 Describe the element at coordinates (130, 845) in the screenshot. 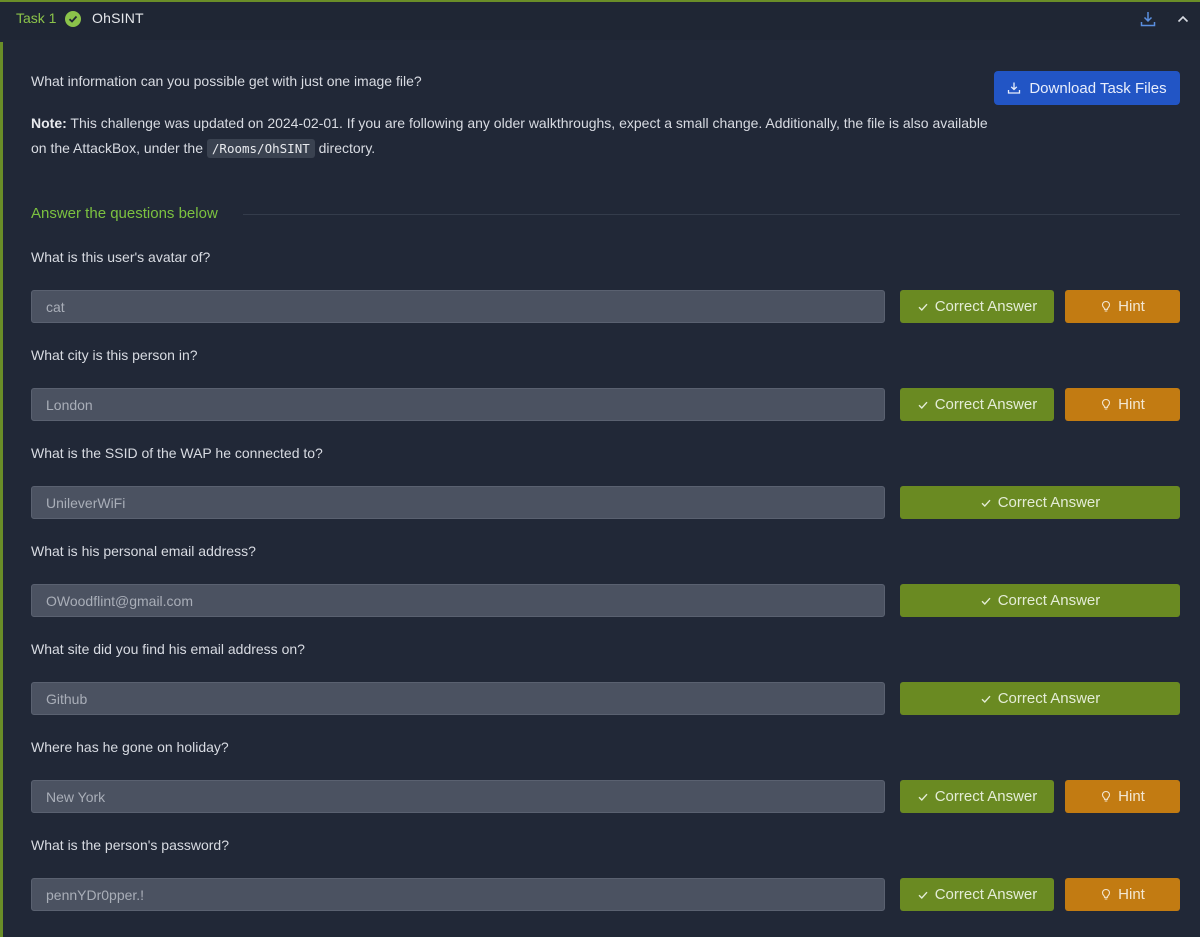

I see `question-text: What is the person's password?` at that location.